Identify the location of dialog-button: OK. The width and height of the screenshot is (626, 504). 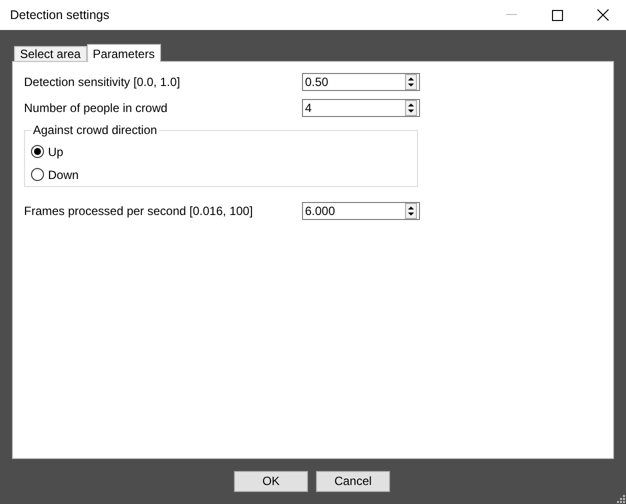
(271, 481).